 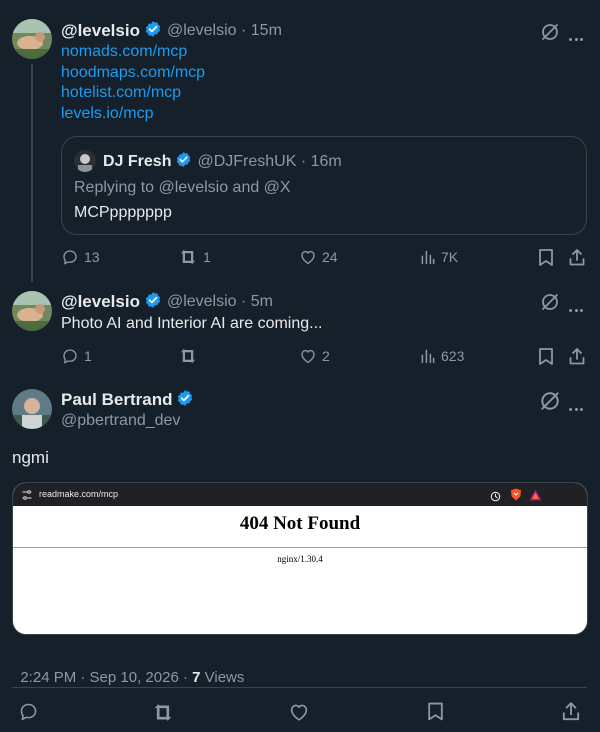 What do you see at coordinates (450, 257) in the screenshot?
I see `views-count: 7K` at bounding box center [450, 257].